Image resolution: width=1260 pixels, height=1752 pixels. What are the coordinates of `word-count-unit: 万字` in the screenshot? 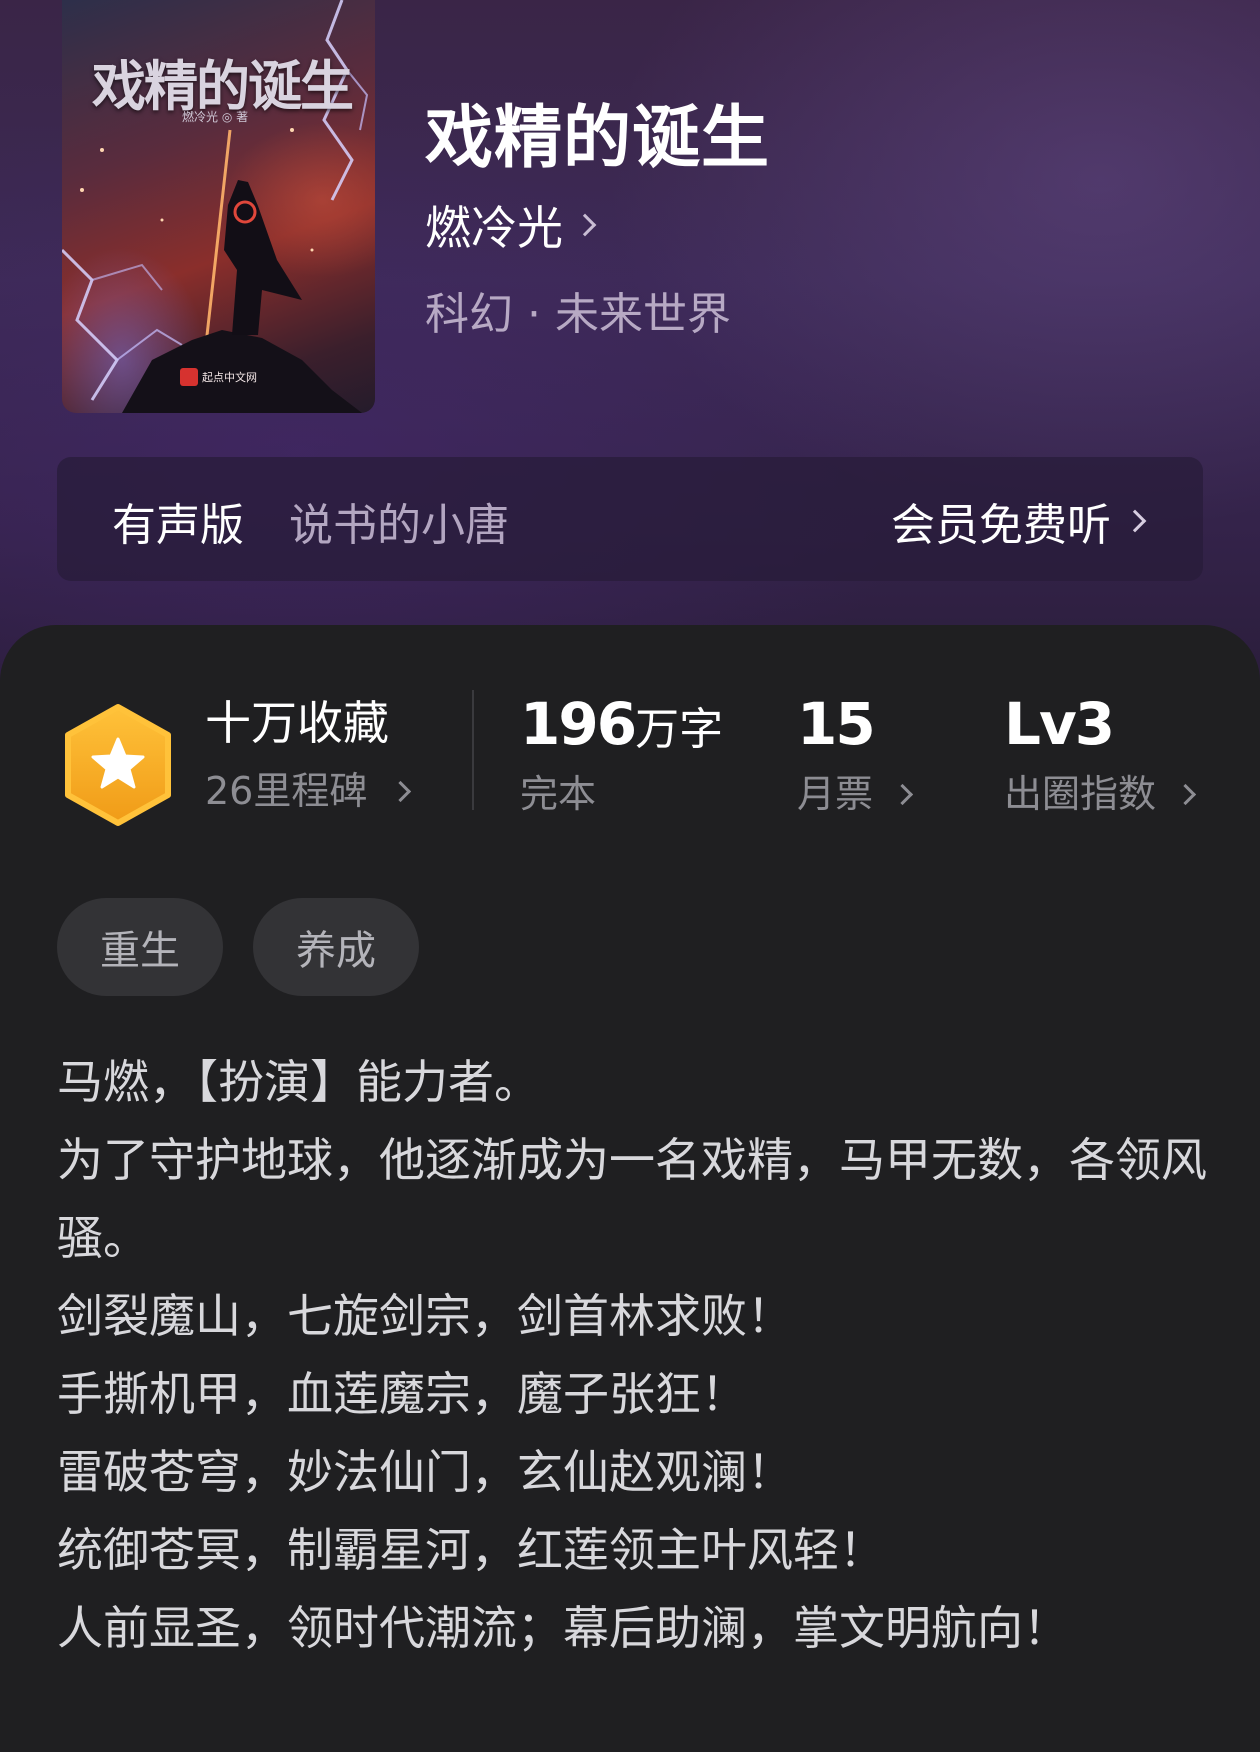 It's located at (679, 729).